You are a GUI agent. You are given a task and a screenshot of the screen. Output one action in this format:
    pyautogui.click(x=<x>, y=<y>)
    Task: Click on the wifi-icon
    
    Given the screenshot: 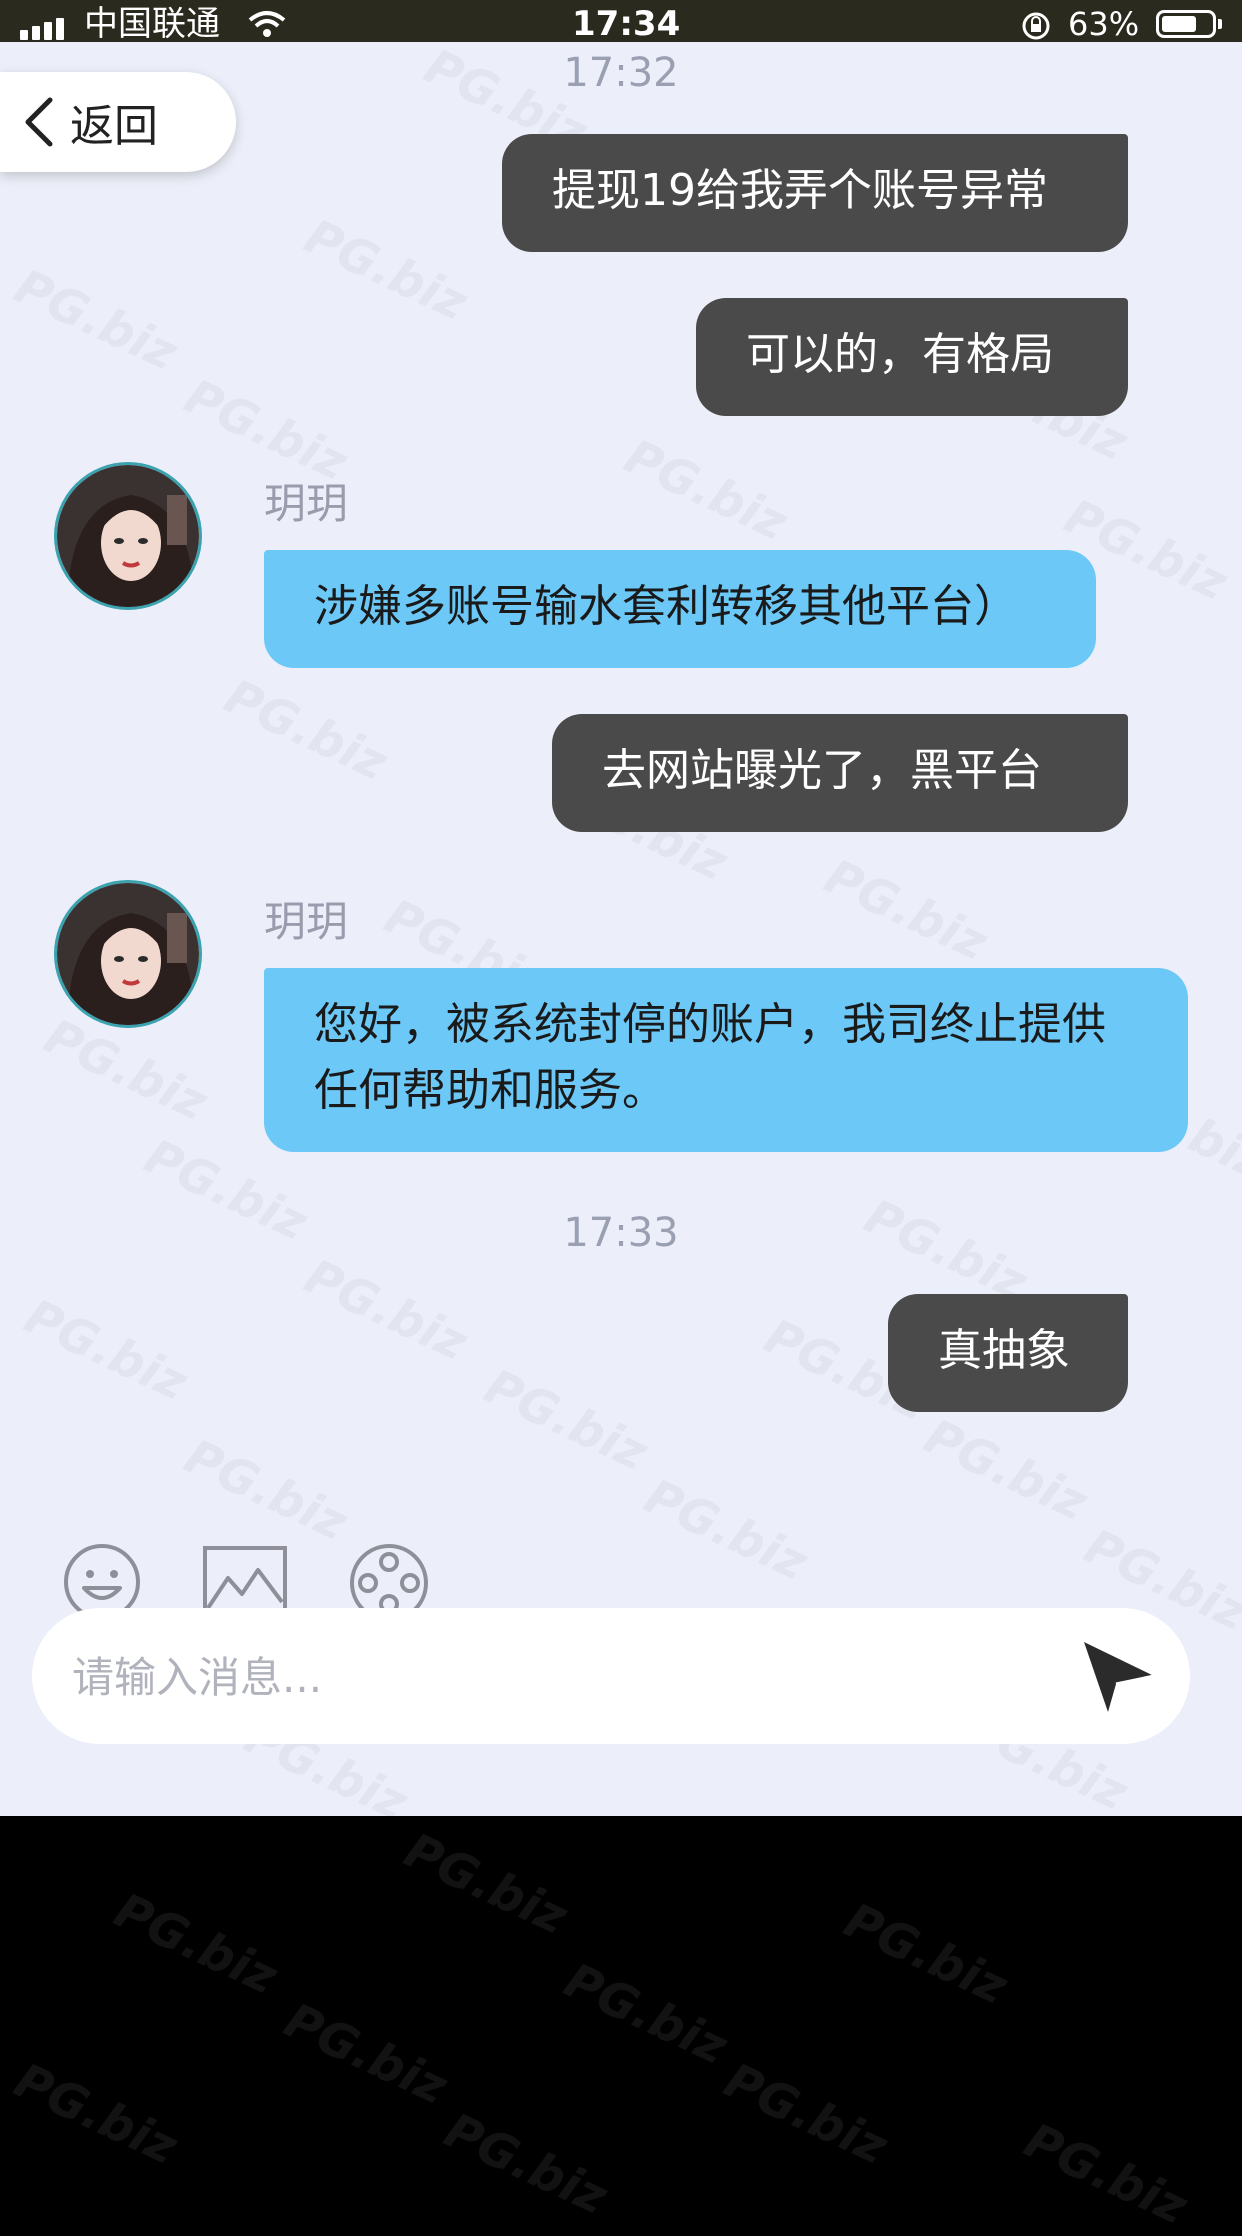 What is the action you would take?
    pyautogui.click(x=267, y=24)
    